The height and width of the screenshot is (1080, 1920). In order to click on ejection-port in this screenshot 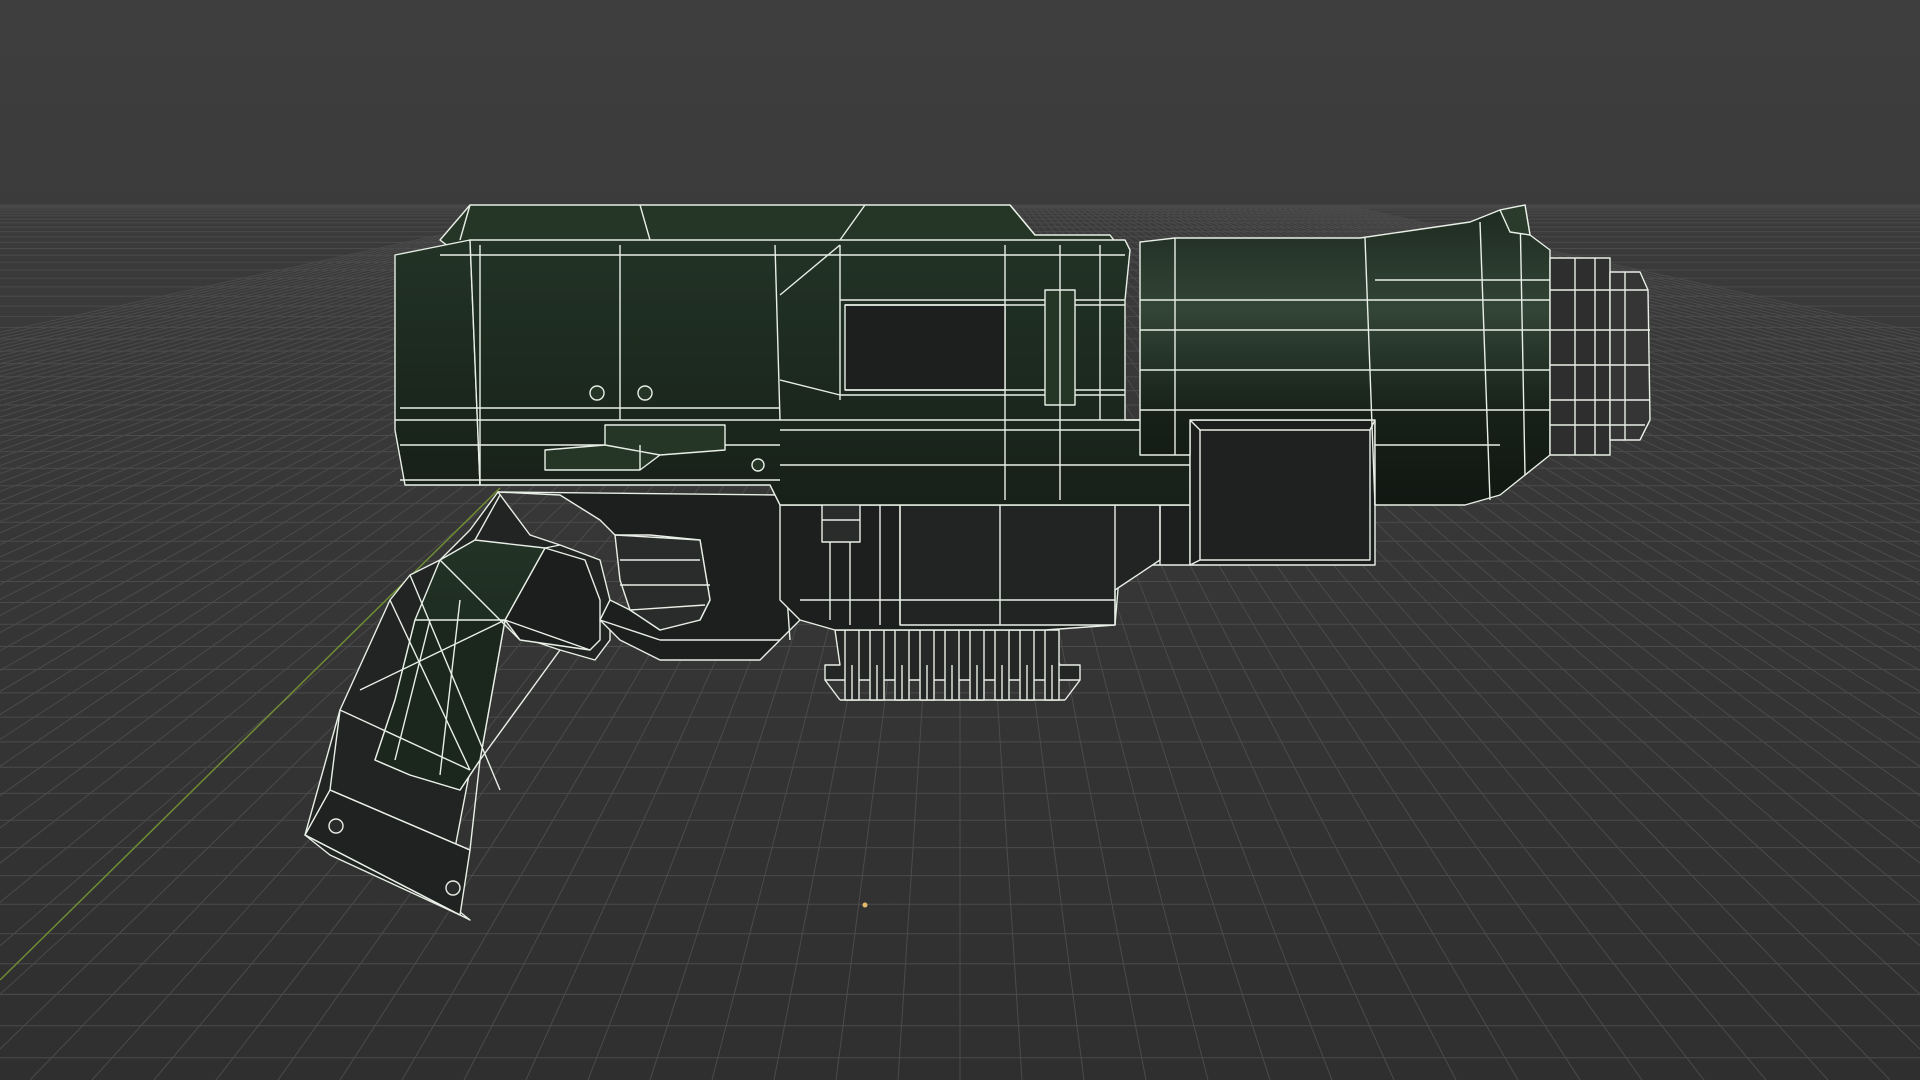, I will do `click(925, 347)`.